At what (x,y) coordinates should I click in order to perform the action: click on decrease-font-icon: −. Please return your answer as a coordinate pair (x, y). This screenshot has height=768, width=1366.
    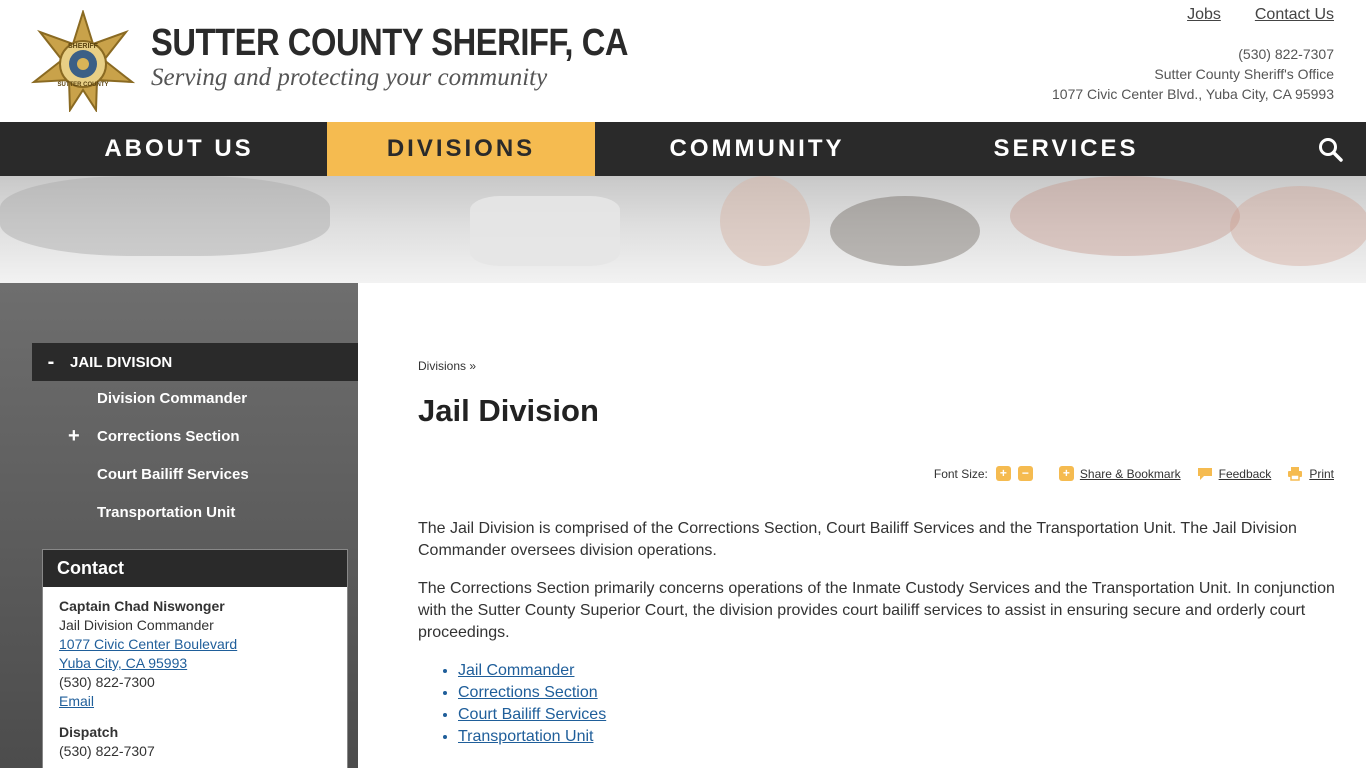
    Looking at the image, I should click on (1025, 473).